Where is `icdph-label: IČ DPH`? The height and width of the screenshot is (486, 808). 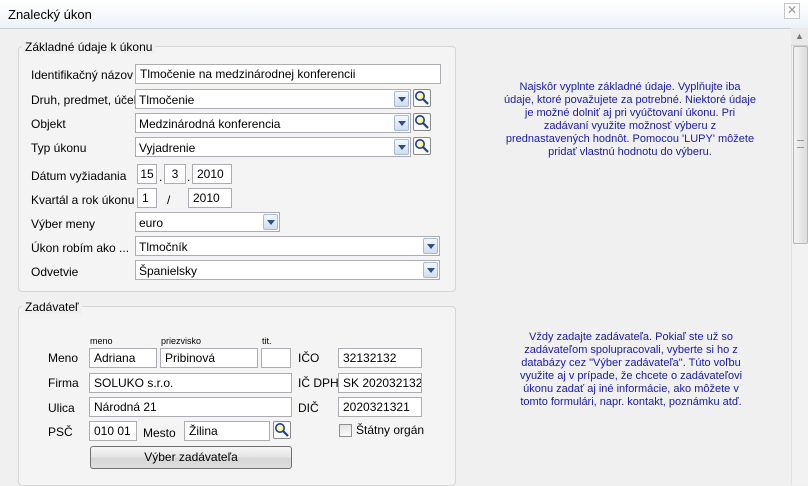
icdph-label: IČ DPH is located at coordinates (318, 383).